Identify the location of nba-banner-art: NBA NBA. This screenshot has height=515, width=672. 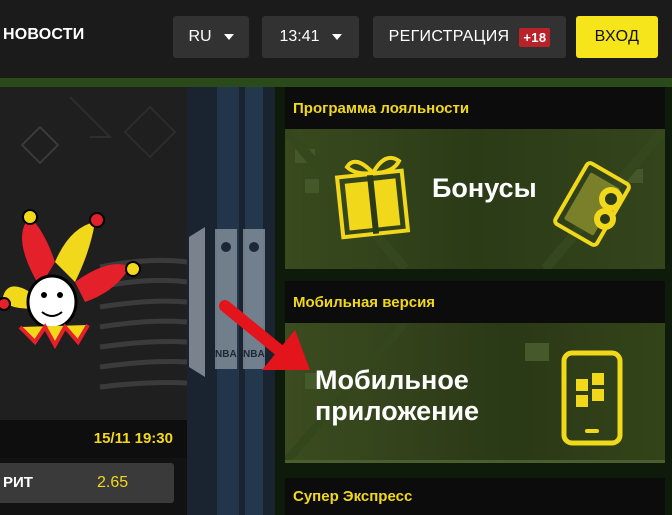
(231, 301).